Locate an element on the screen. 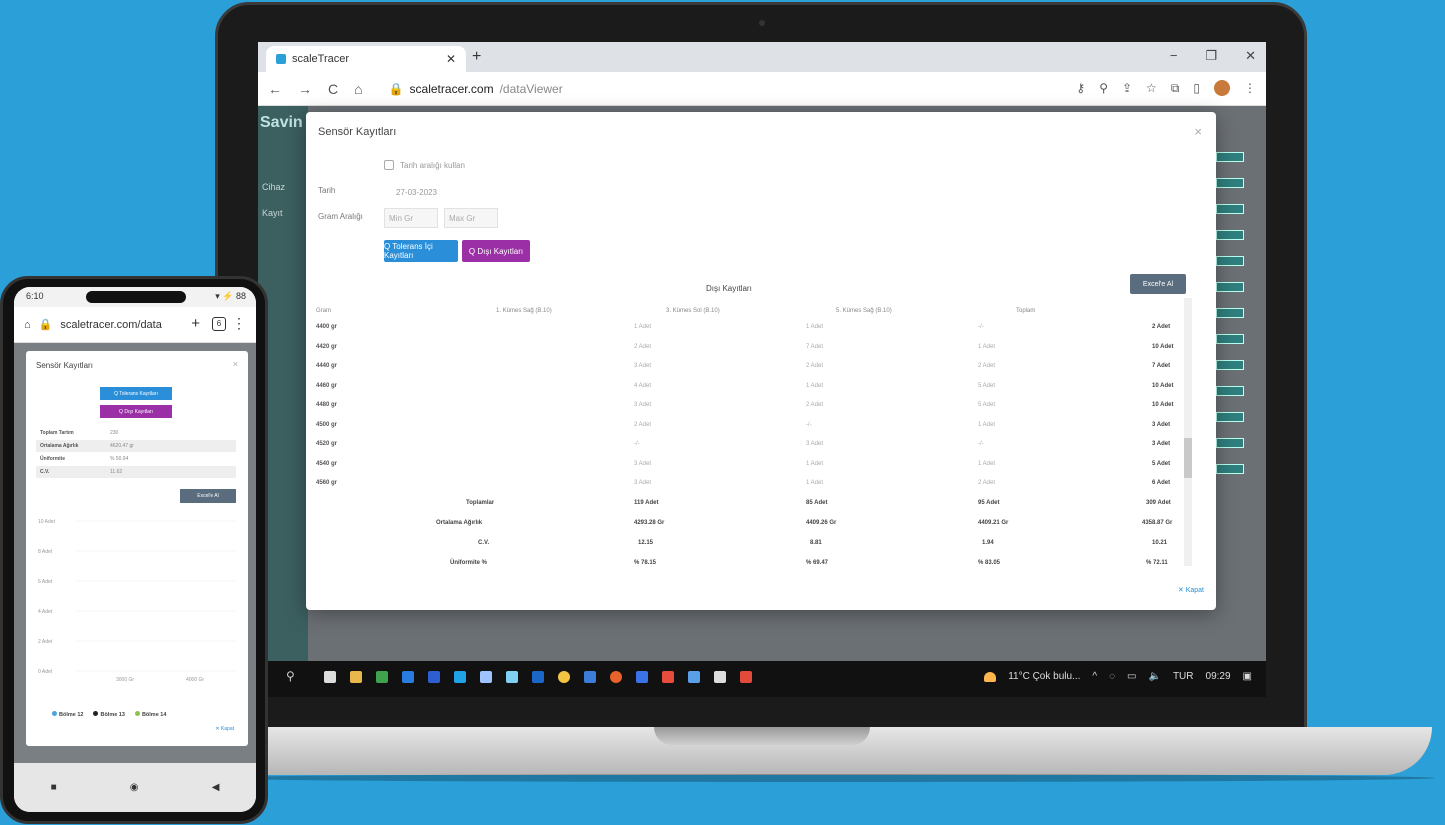 Image resolution: width=1445 pixels, height=825 pixels. home-button: ◉ is located at coordinates (134, 787).